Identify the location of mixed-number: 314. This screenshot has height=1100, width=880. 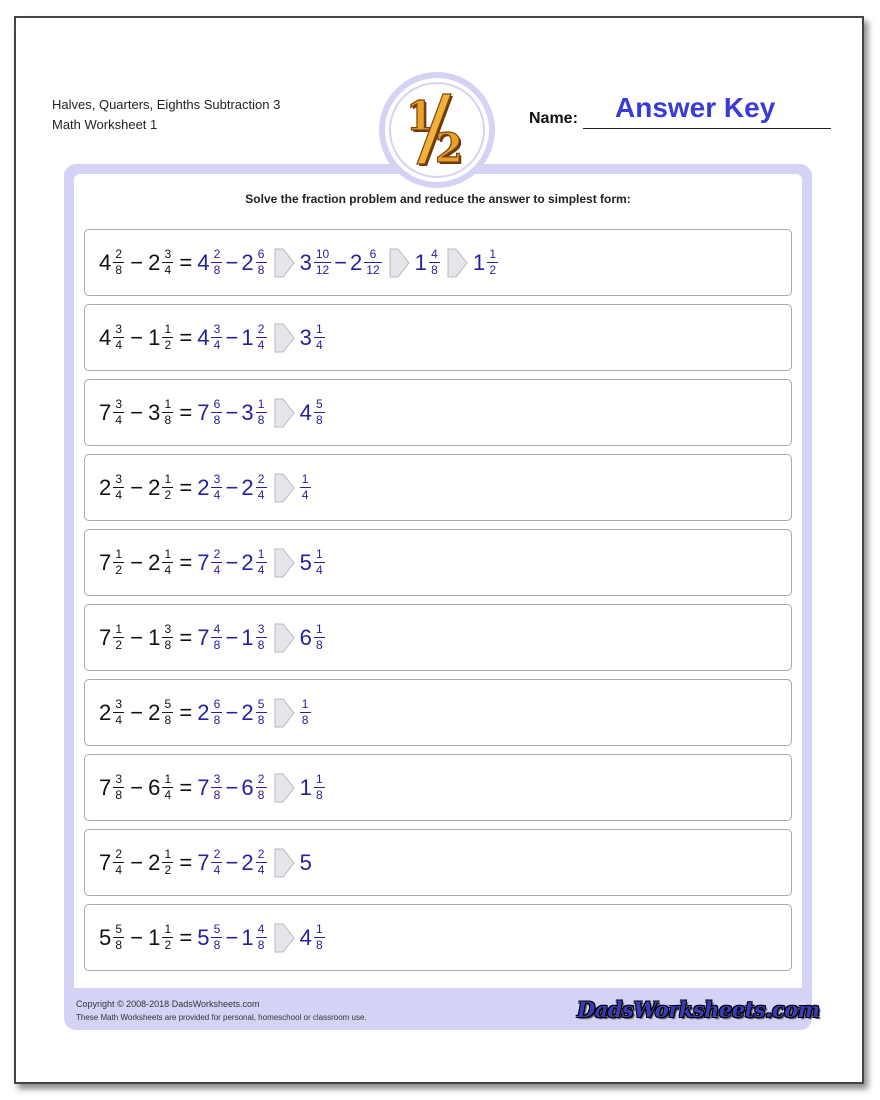
(313, 337).